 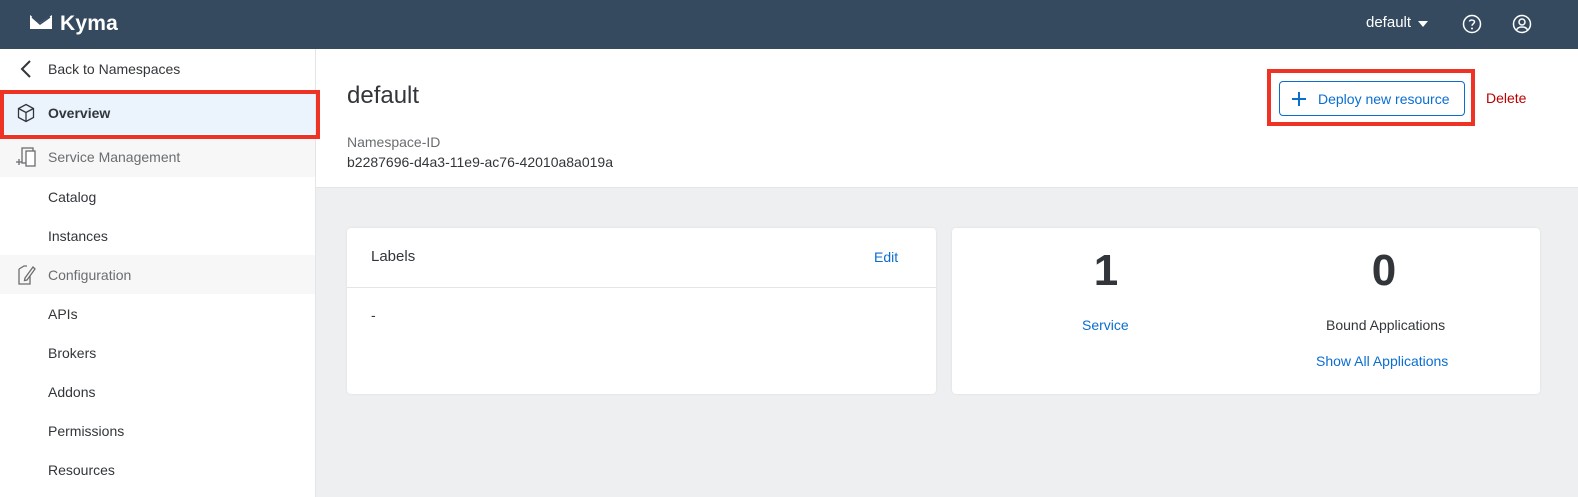 I want to click on chevron-left-icon, so click(x=26, y=69).